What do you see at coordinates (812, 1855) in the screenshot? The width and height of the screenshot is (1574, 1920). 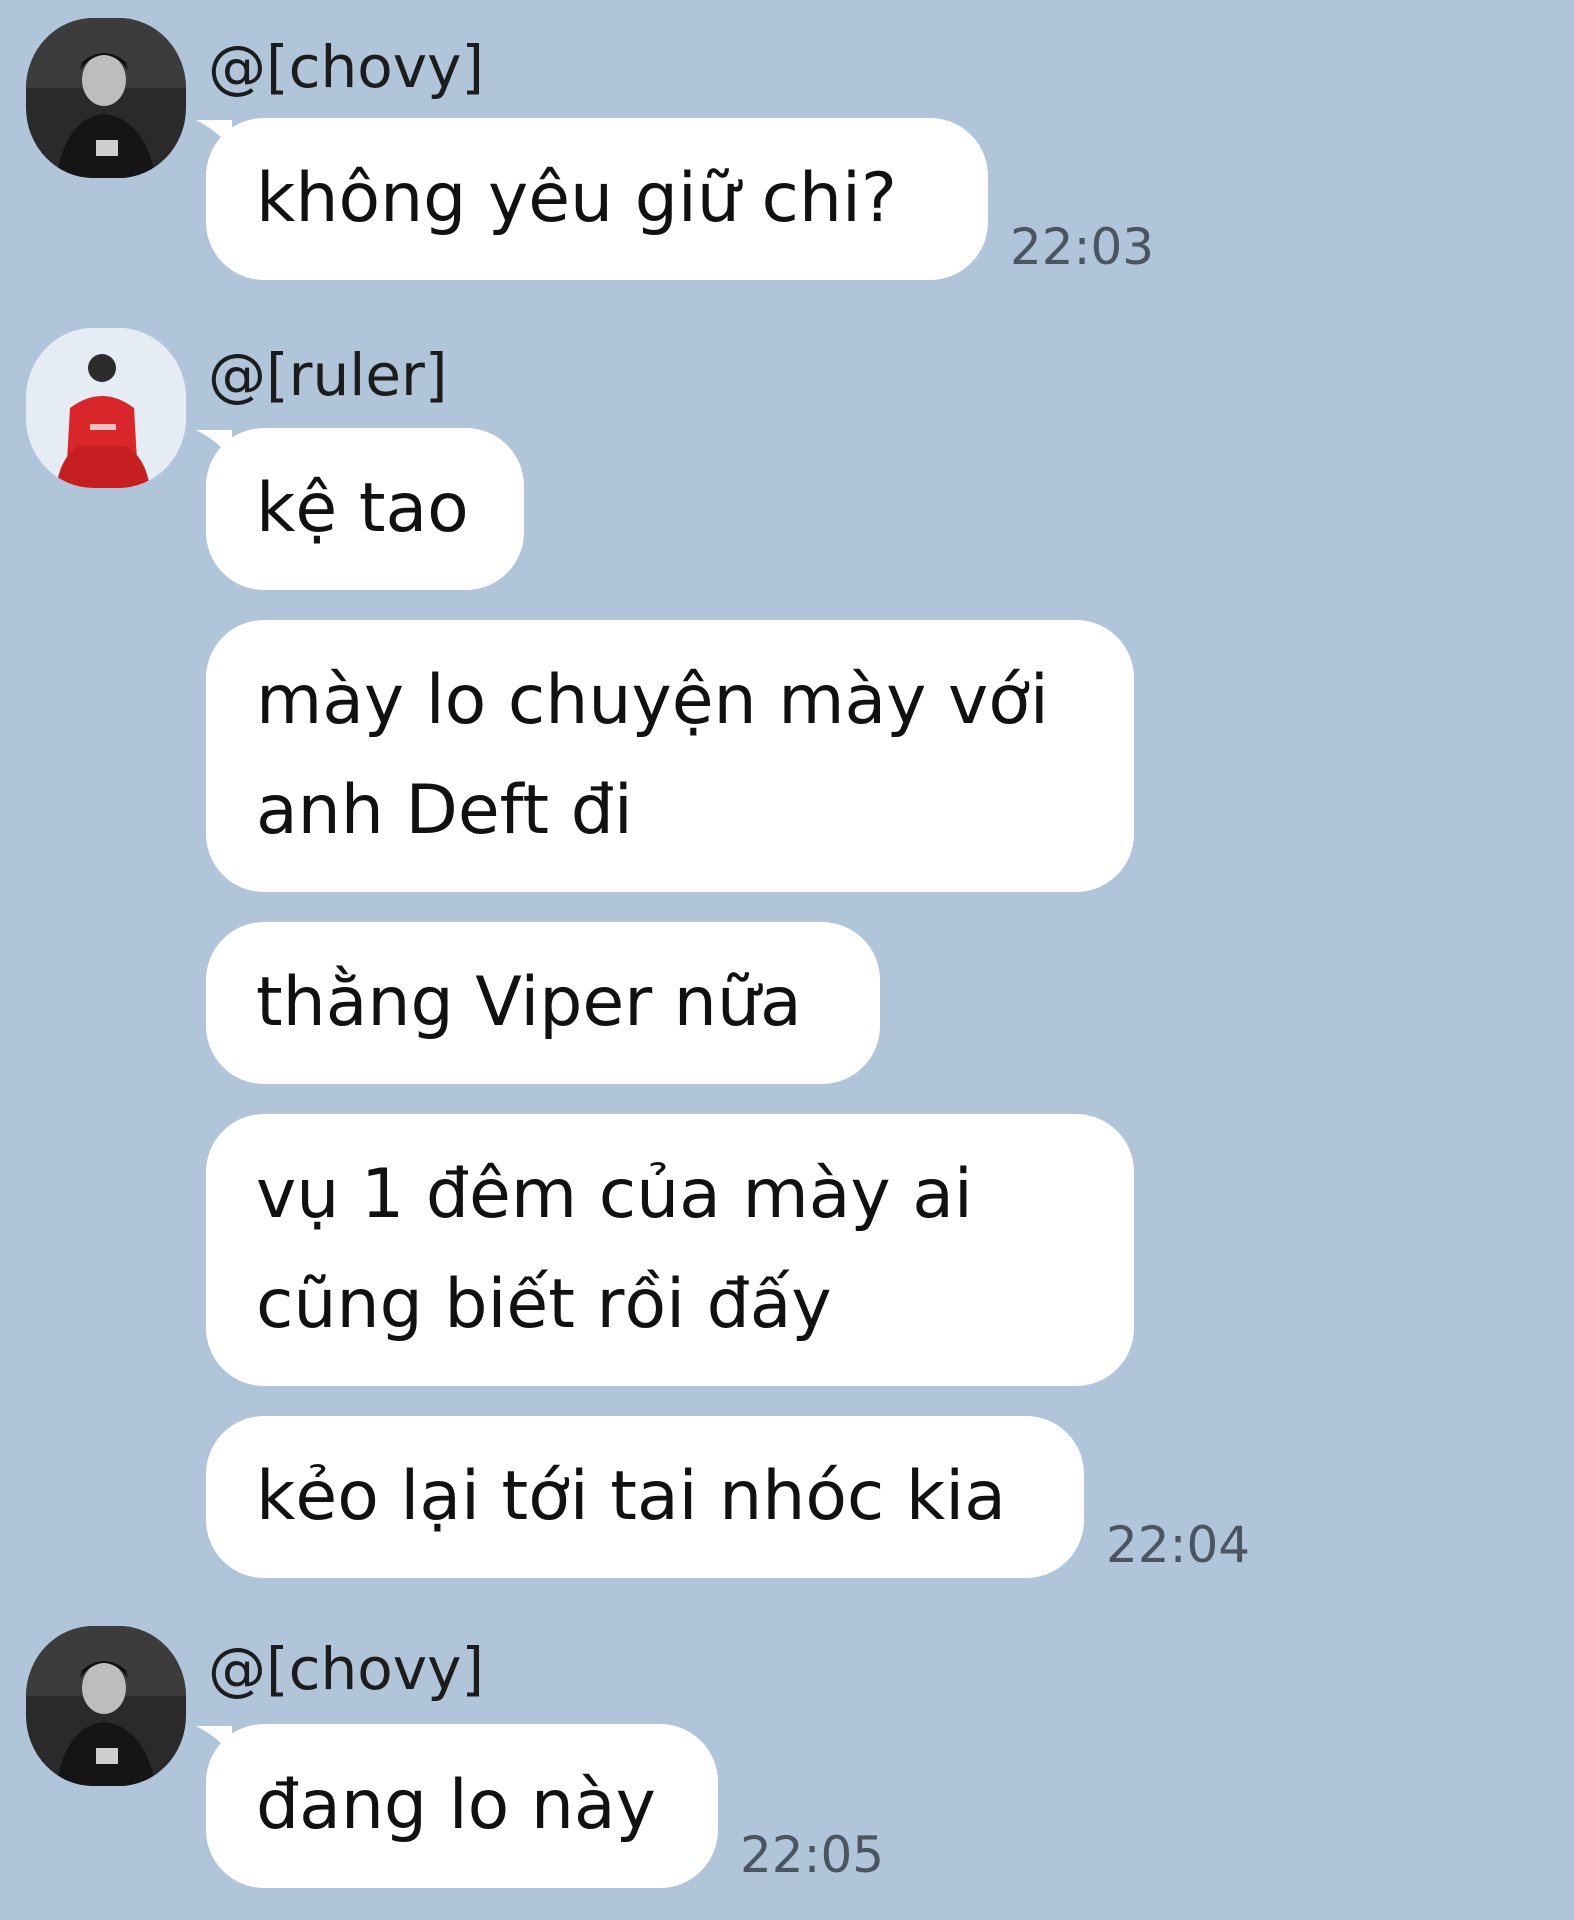 I see `message-timestamp: 22:05` at bounding box center [812, 1855].